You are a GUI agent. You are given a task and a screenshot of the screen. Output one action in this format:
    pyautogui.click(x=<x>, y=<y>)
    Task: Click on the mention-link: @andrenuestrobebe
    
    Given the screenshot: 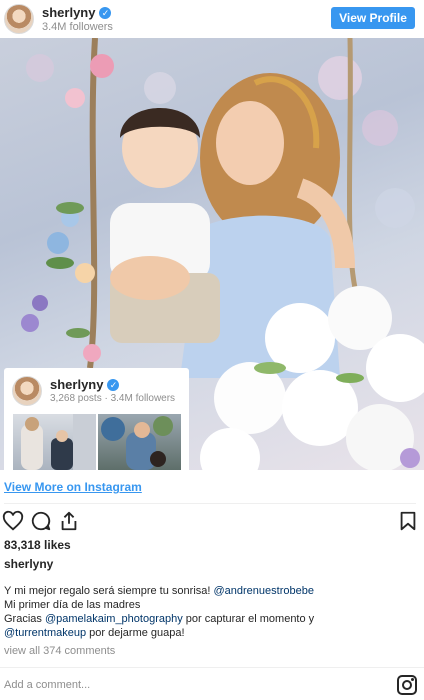 What is the action you would take?
    pyautogui.click(x=264, y=591)
    